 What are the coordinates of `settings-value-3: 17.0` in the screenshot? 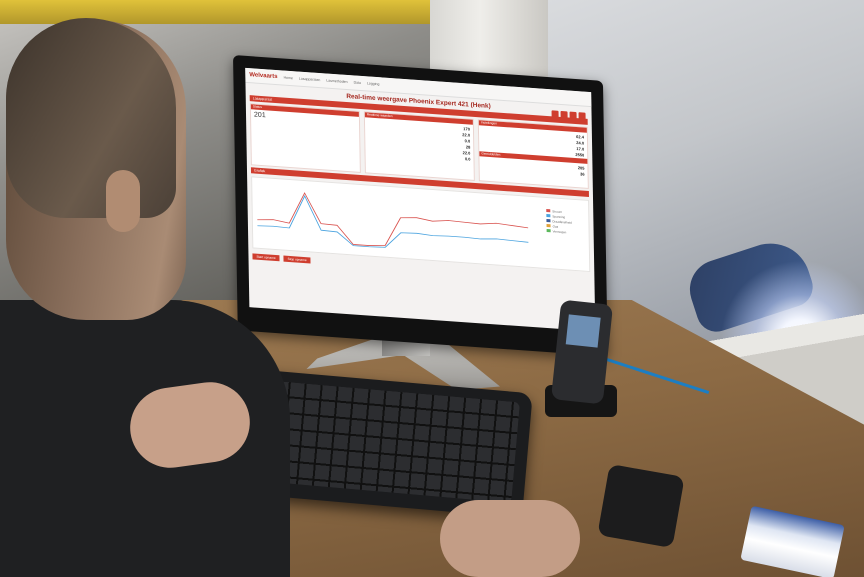 It's located at (580, 149).